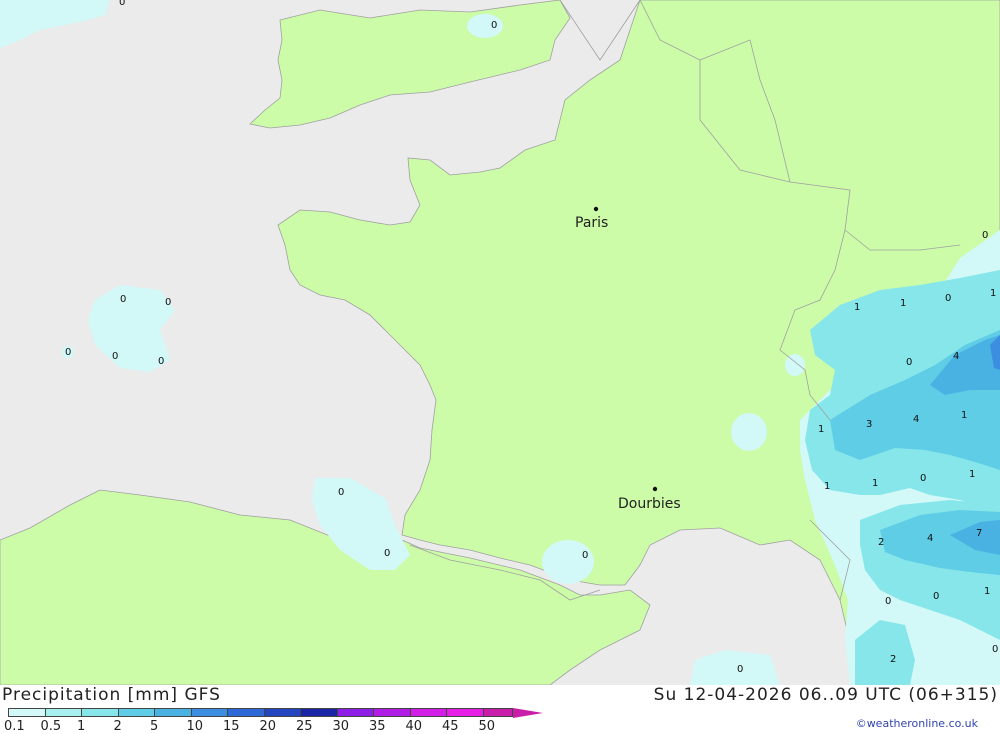 This screenshot has width=1000, height=734. I want to click on map-title: Precipitation [mm] GFS, so click(111, 695).